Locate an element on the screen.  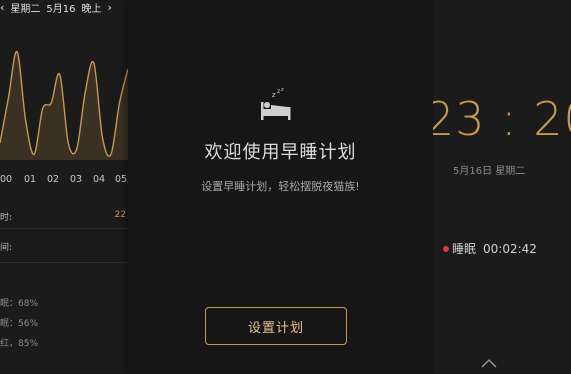
welcome-title: 欢迎使用早睡计划 is located at coordinates (280, 152).